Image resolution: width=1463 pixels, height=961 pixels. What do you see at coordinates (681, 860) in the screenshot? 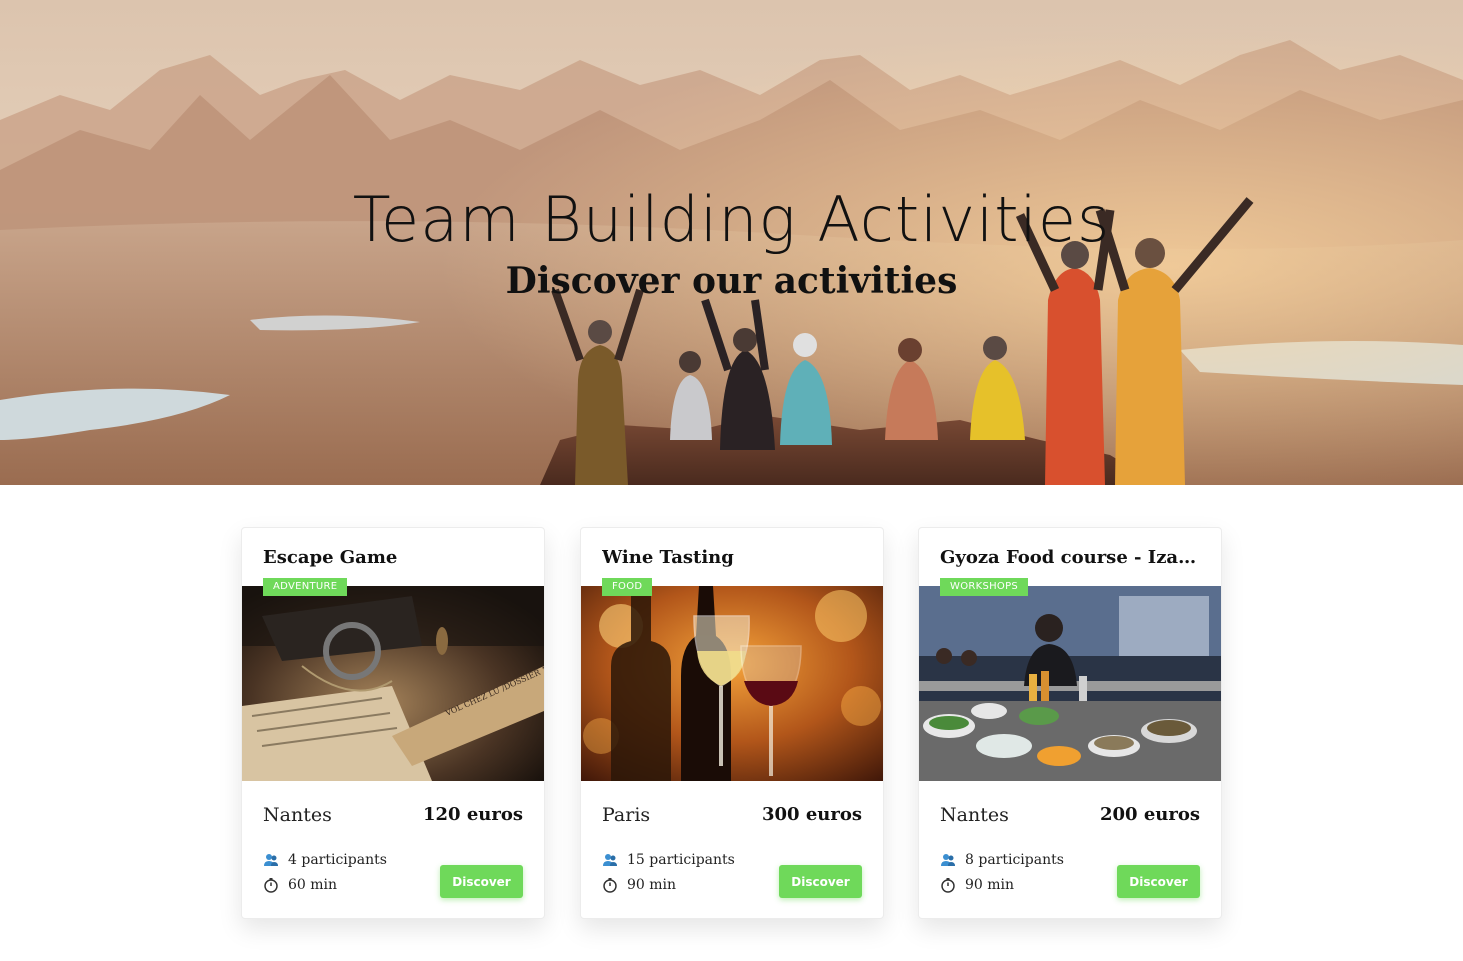
I see `participants-count: 15 participants` at bounding box center [681, 860].